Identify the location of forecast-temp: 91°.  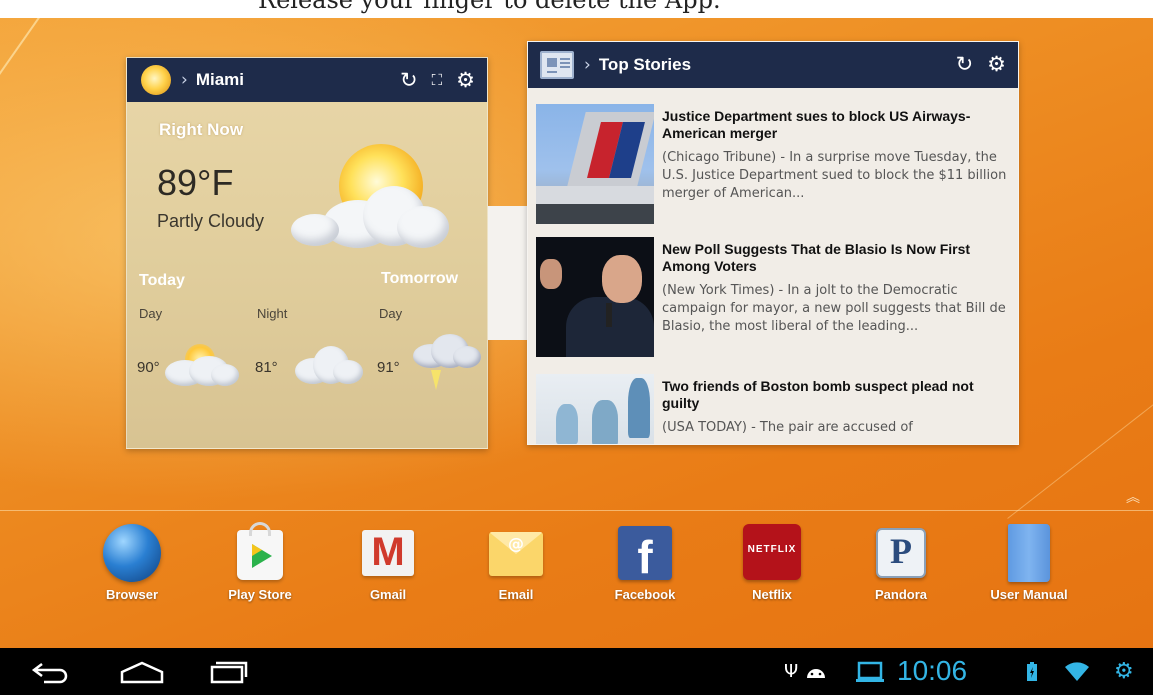
(388, 367).